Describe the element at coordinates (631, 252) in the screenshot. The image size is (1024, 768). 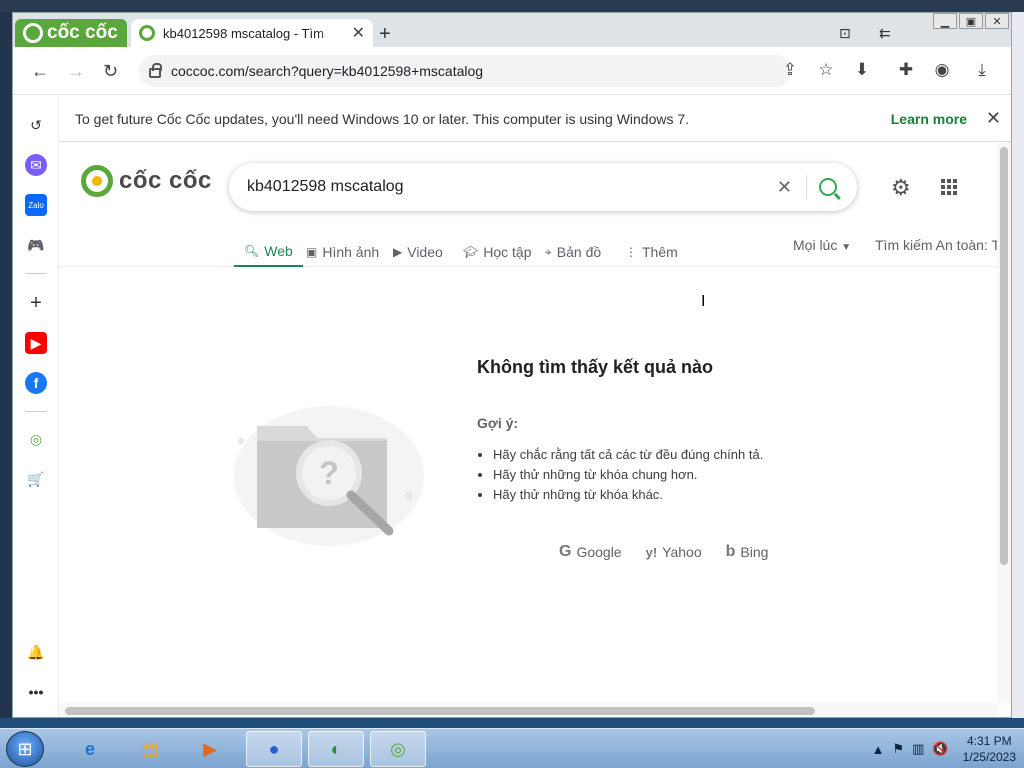
I see `more-vertical-icon: ⋮` at that location.